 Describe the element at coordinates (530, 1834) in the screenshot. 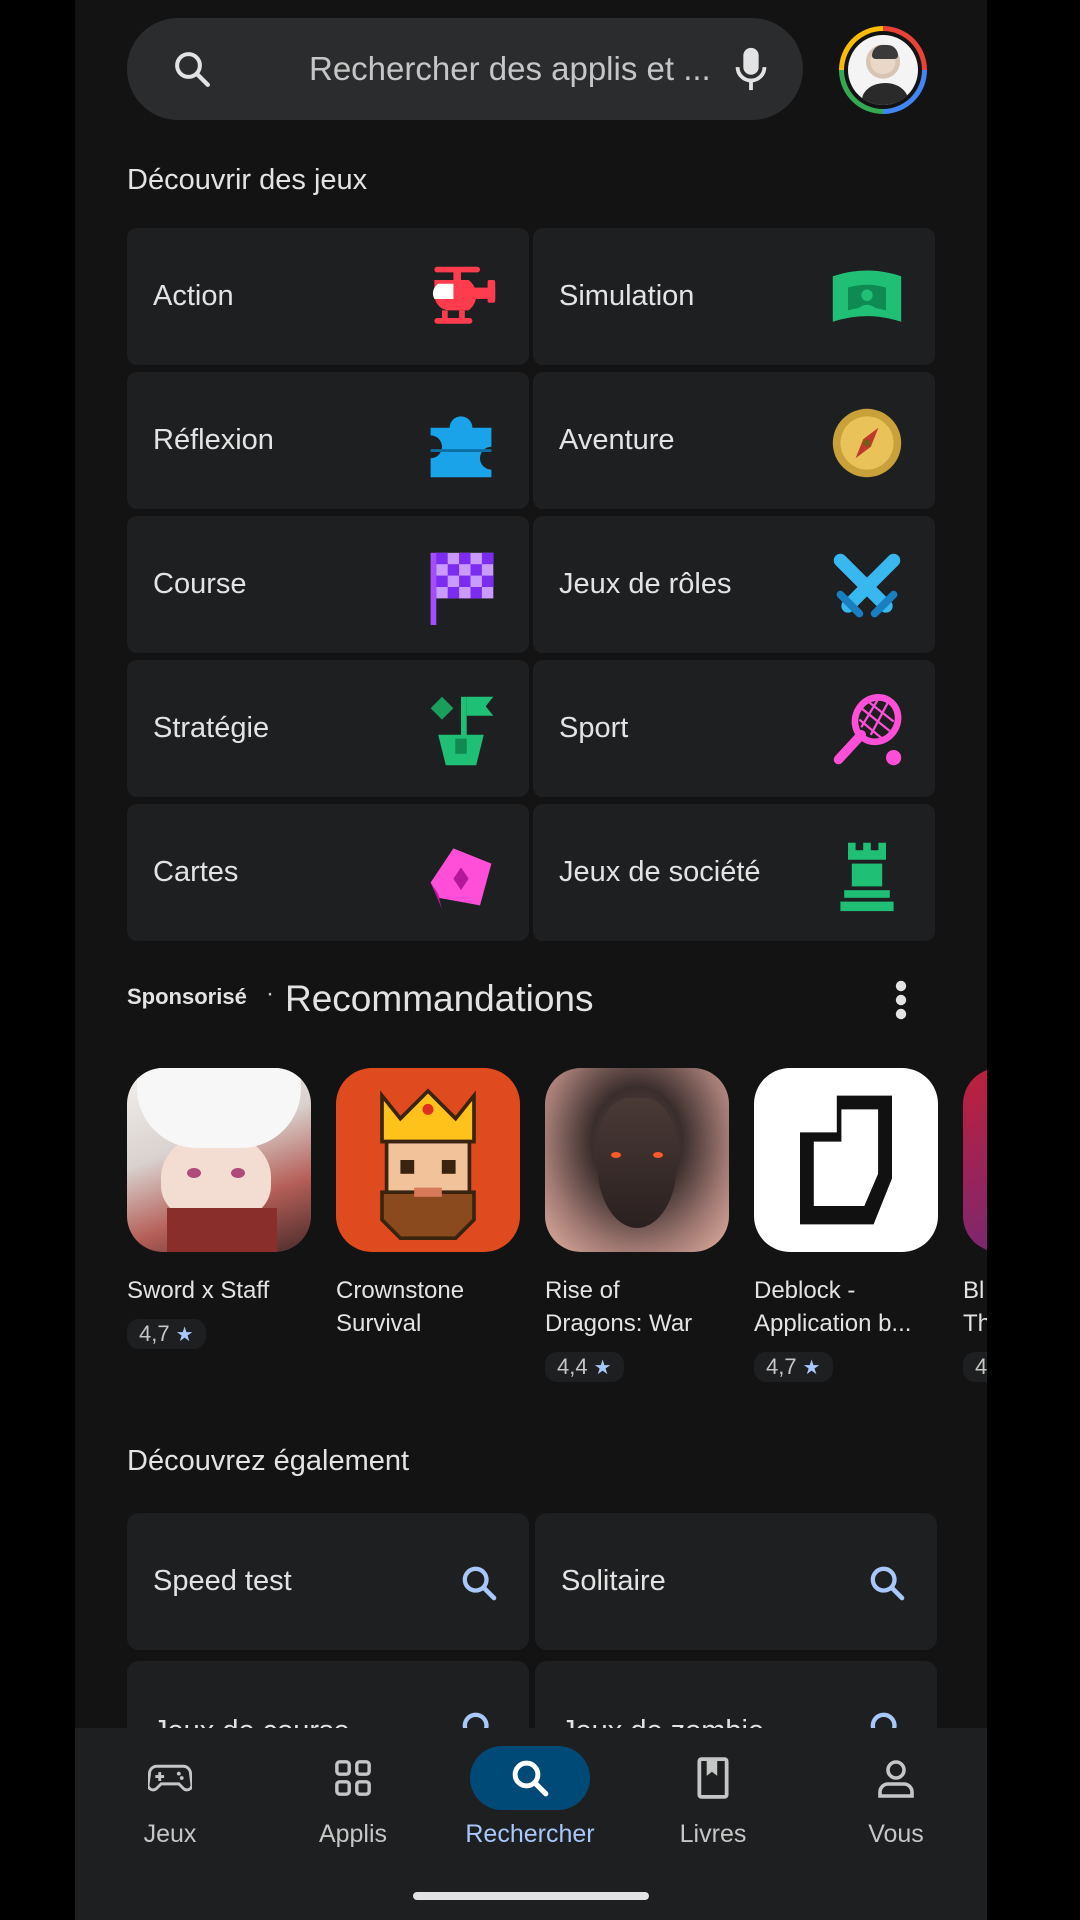

I see `nav-label: Rechercher` at that location.